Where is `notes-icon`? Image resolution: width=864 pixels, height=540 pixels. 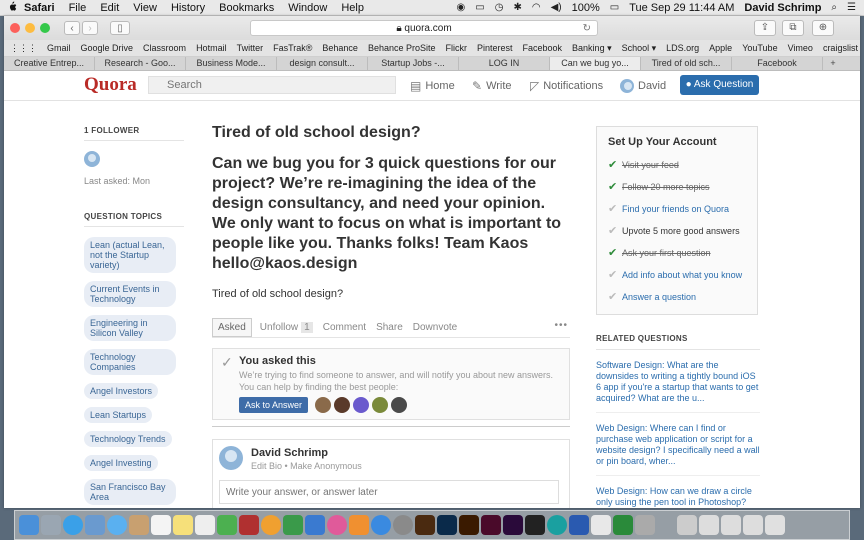
notes-icon is located at coordinates (183, 525).